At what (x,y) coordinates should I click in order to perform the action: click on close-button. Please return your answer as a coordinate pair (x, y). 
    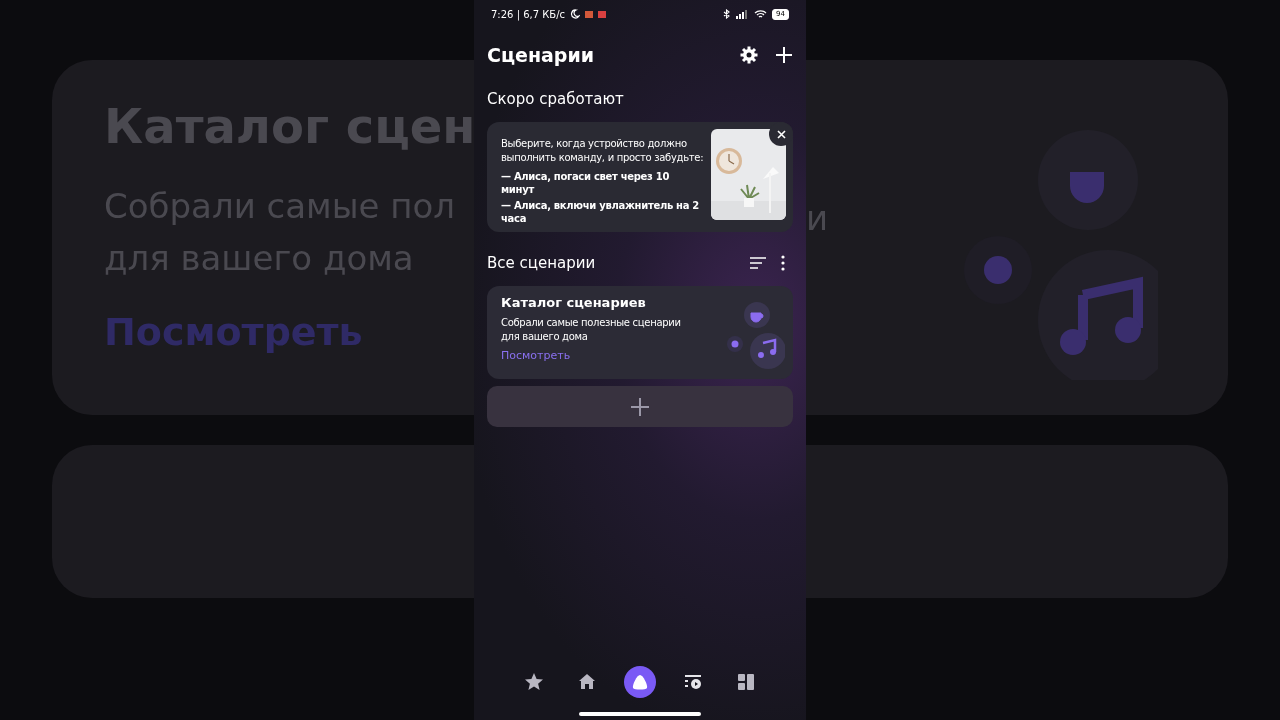
    Looking at the image, I should click on (781, 134).